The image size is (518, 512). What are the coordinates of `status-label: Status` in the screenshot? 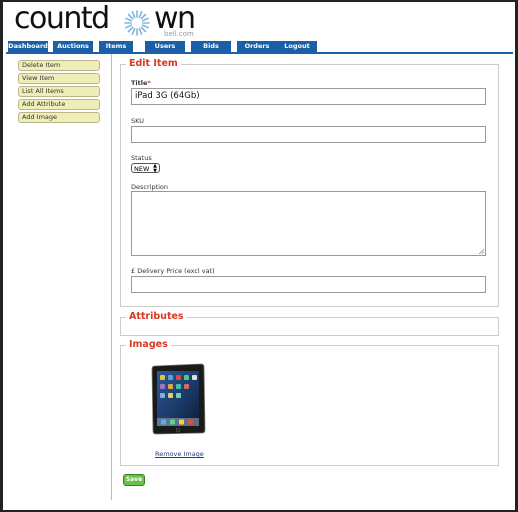 It's located at (141, 158).